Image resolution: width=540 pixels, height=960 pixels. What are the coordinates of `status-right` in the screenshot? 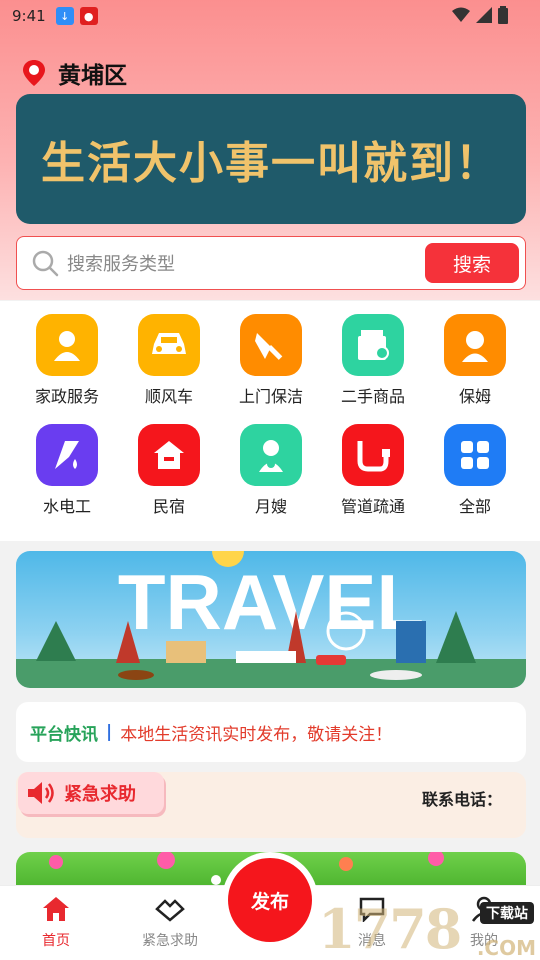 It's located at (480, 15).